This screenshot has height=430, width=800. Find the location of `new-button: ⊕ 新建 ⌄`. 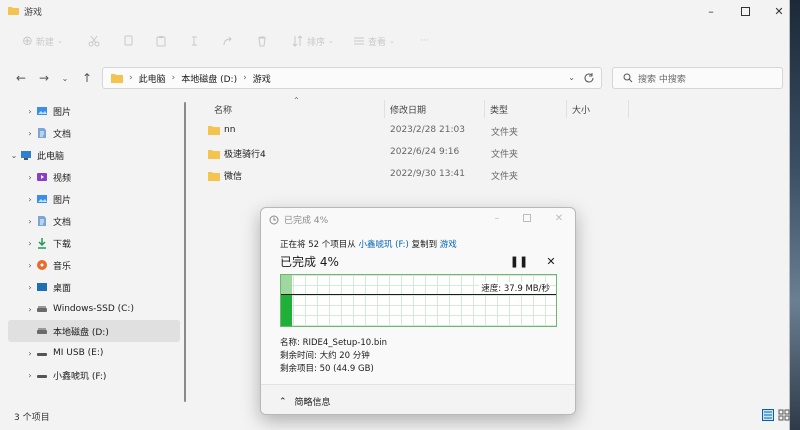

new-button: ⊕ 新建 ⌄ is located at coordinates (42, 41).